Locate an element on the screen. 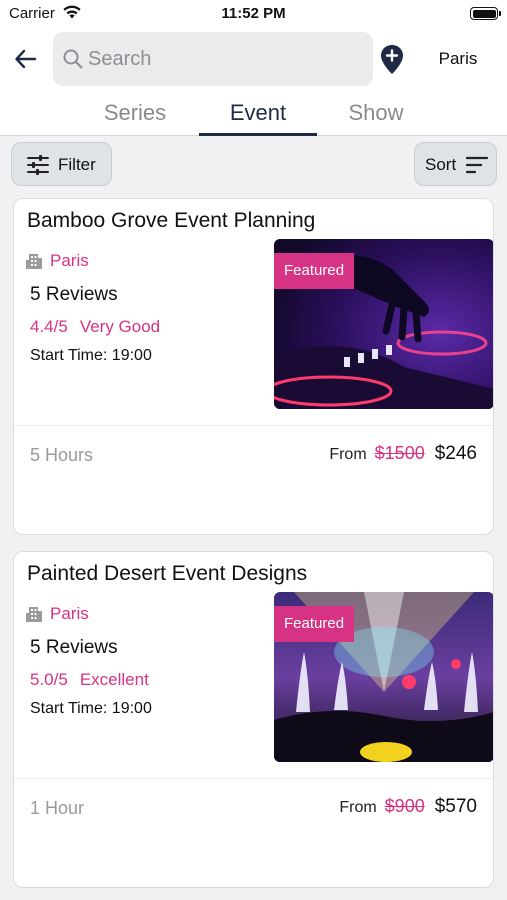 The width and height of the screenshot is (507, 900). search-input is located at coordinates (223, 59).